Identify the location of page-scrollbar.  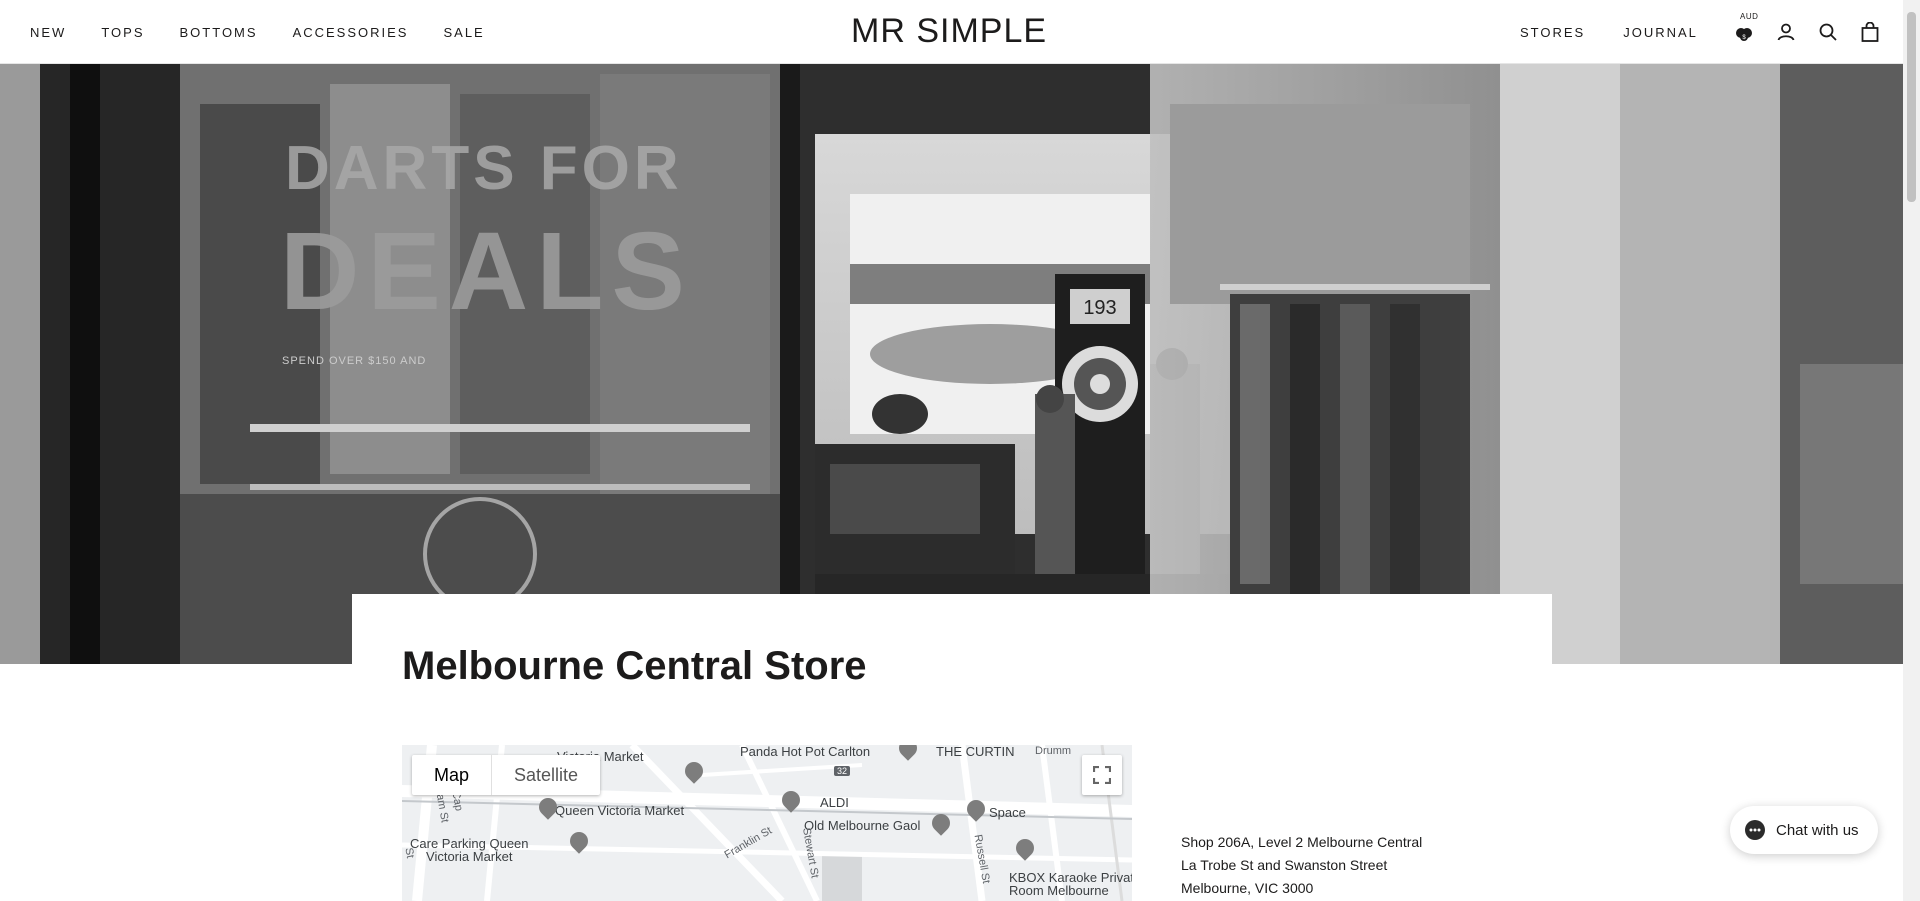
(1911, 450).